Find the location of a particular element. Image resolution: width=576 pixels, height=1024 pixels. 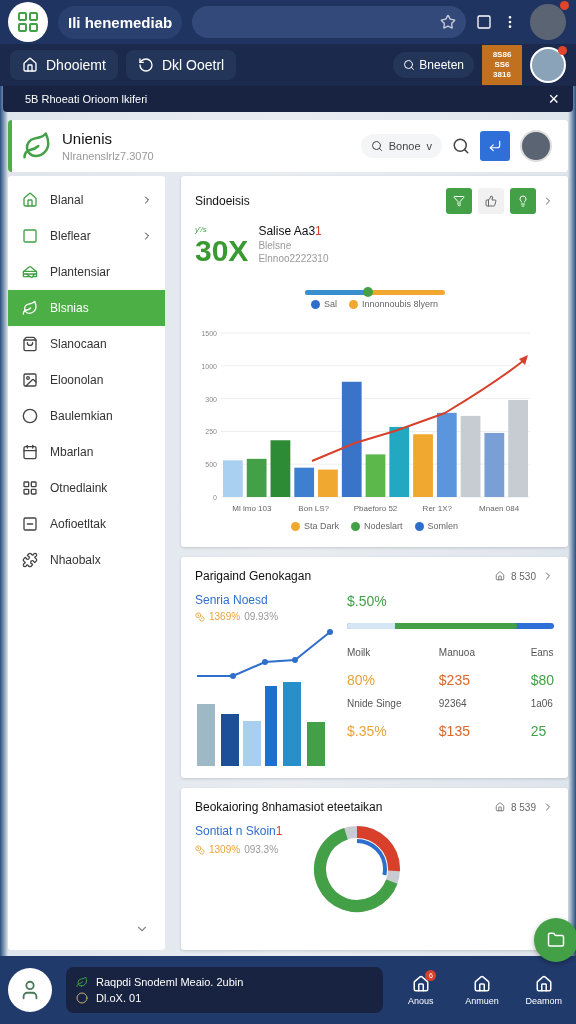

thumbs-up-button is located at coordinates (491, 201).